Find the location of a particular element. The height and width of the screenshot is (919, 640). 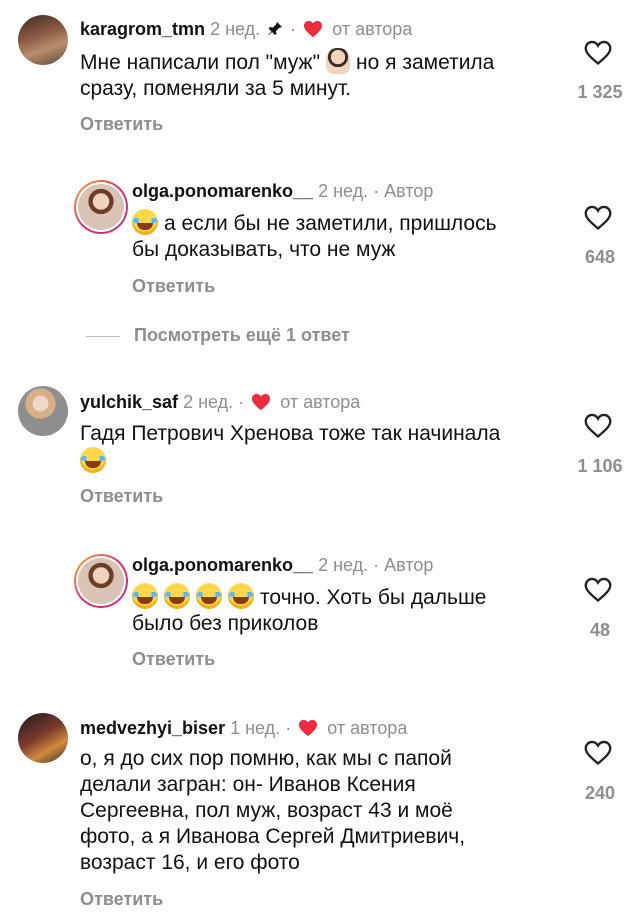

like-count: 48 is located at coordinates (600, 630).